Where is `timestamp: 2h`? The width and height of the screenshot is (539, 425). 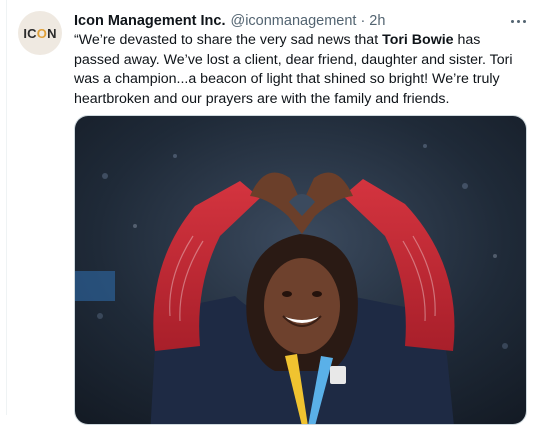 timestamp: 2h is located at coordinates (377, 21).